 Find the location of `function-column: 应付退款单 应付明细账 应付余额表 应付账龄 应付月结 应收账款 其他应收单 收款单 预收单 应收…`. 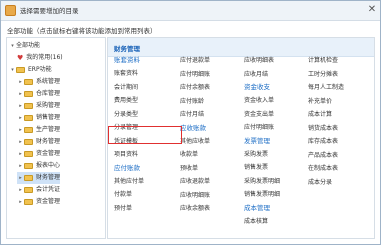

function-column: 应付退款单 应付明细账 应付余额表 应付账龄 应付月结 应收账款 其他应收单 收款单 预收单 应收… is located at coordinates (195, 135).